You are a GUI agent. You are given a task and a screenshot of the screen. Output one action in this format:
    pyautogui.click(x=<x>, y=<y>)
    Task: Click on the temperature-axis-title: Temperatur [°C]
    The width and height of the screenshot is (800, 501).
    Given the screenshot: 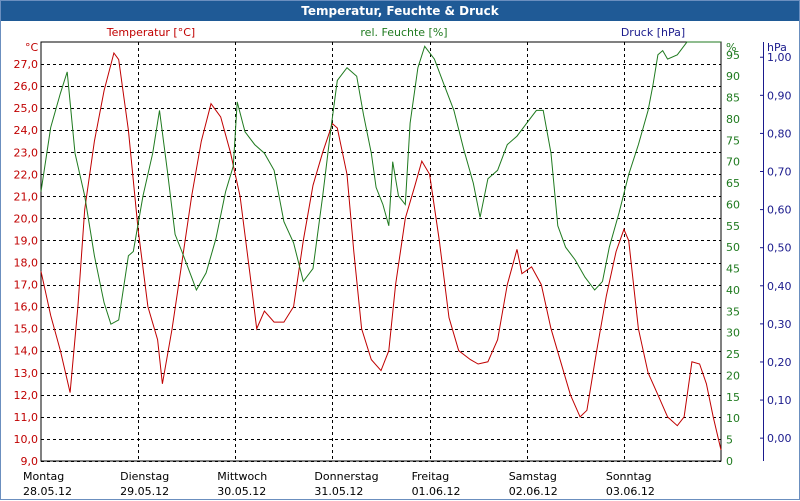 What is the action you would take?
    pyautogui.click(x=150, y=32)
    